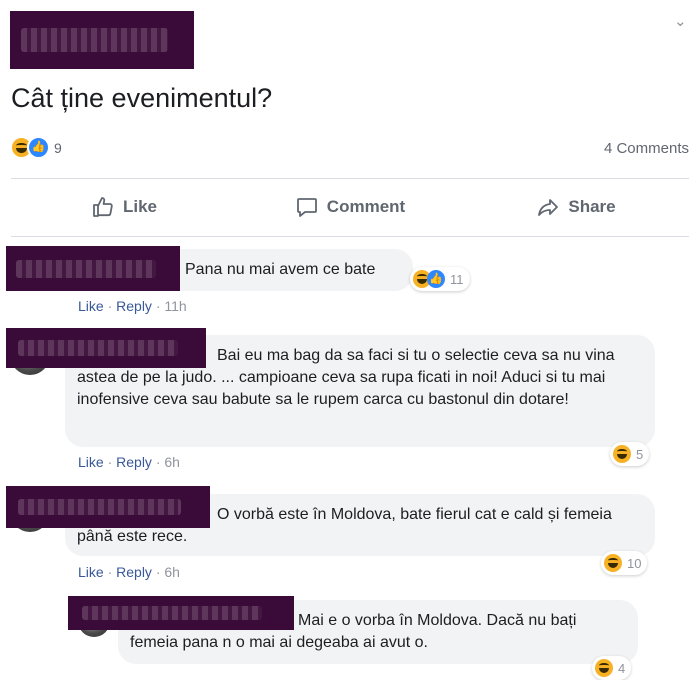 Image resolution: width=700 pixels, height=680 pixels. Describe the element at coordinates (280, 269) in the screenshot. I see `comment-text: Pana nu mai avem ce bate` at that location.